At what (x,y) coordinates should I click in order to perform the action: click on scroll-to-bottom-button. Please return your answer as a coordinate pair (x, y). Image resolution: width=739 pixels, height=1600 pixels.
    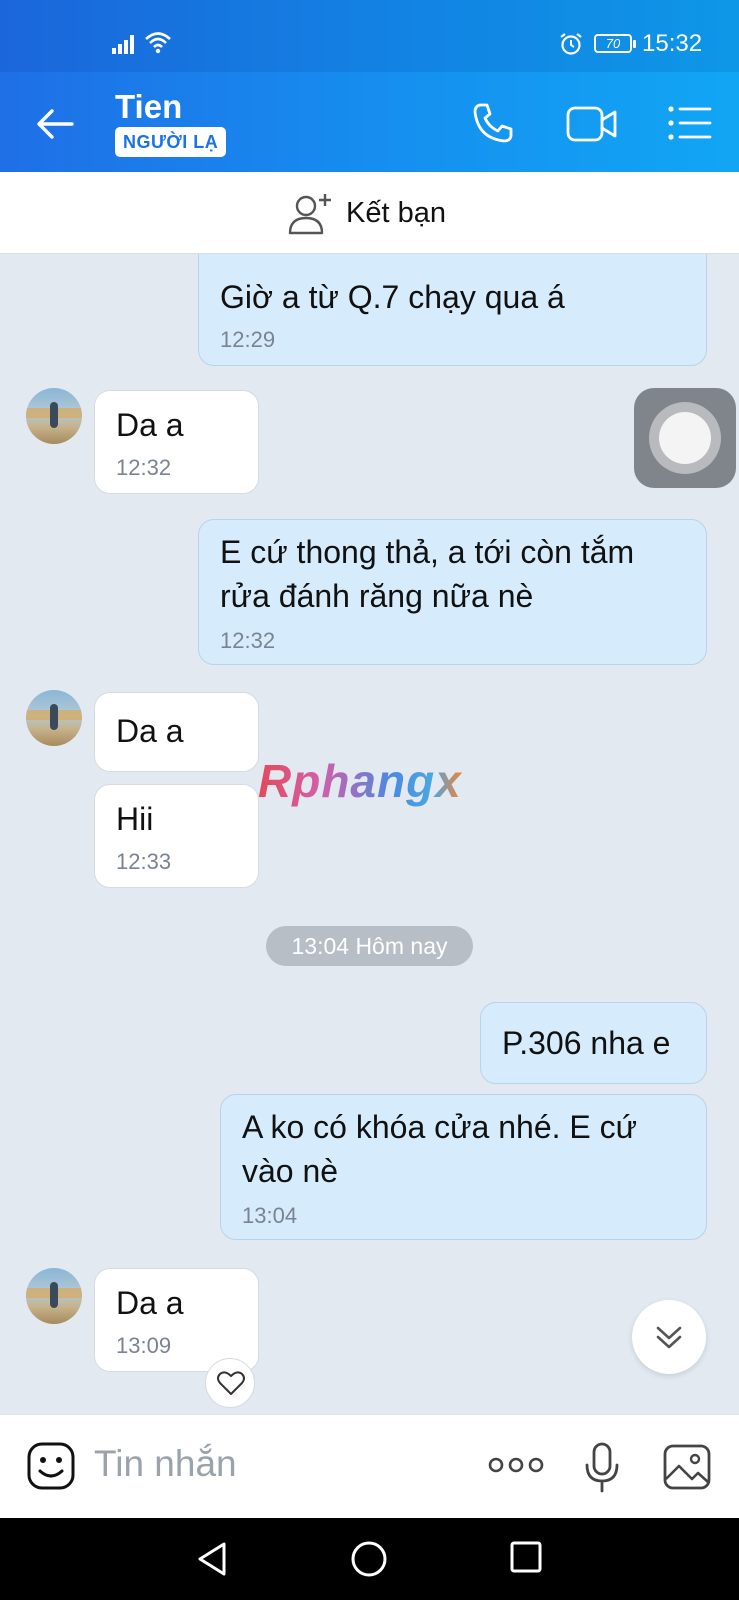
    Looking at the image, I should click on (669, 1337).